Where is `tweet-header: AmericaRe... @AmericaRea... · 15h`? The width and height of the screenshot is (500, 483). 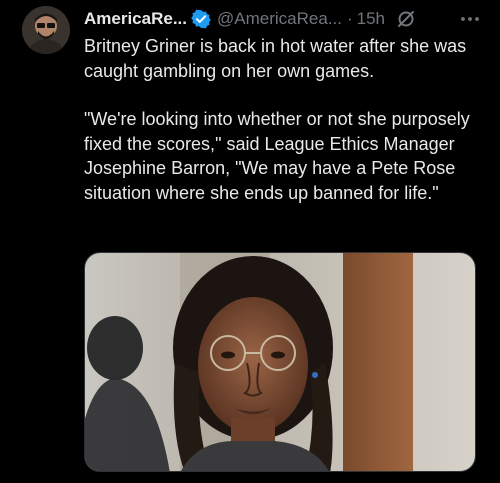 tweet-header: AmericaRe... @AmericaRea... · 15h is located at coordinates (287, 19).